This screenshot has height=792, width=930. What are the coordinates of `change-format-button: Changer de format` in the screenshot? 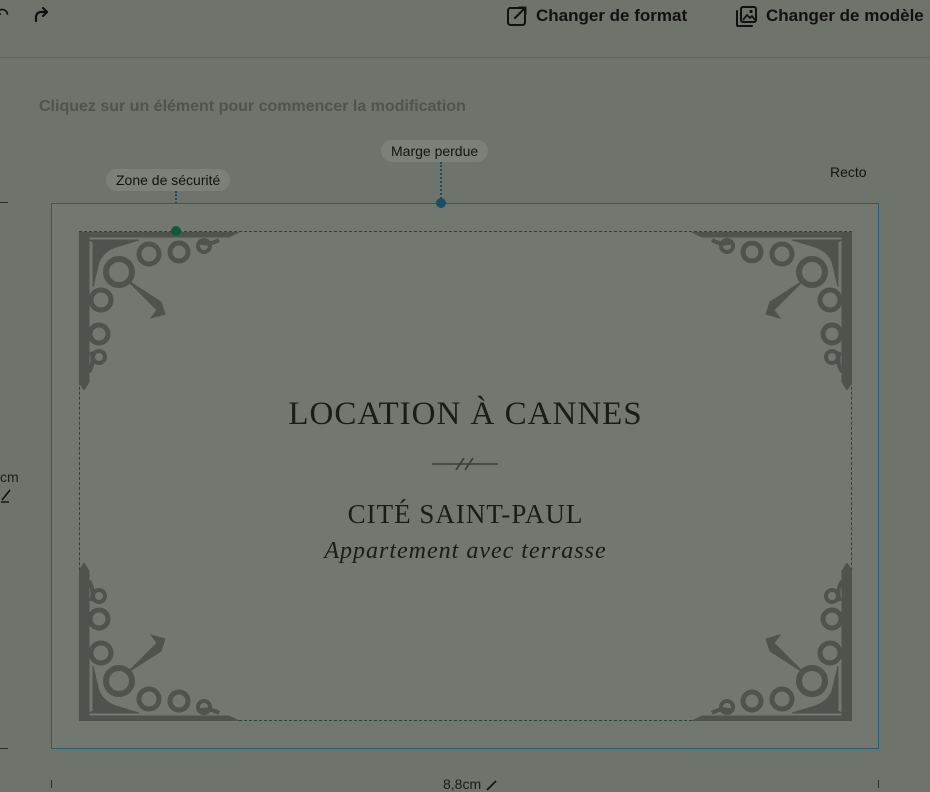 It's located at (596, 16).